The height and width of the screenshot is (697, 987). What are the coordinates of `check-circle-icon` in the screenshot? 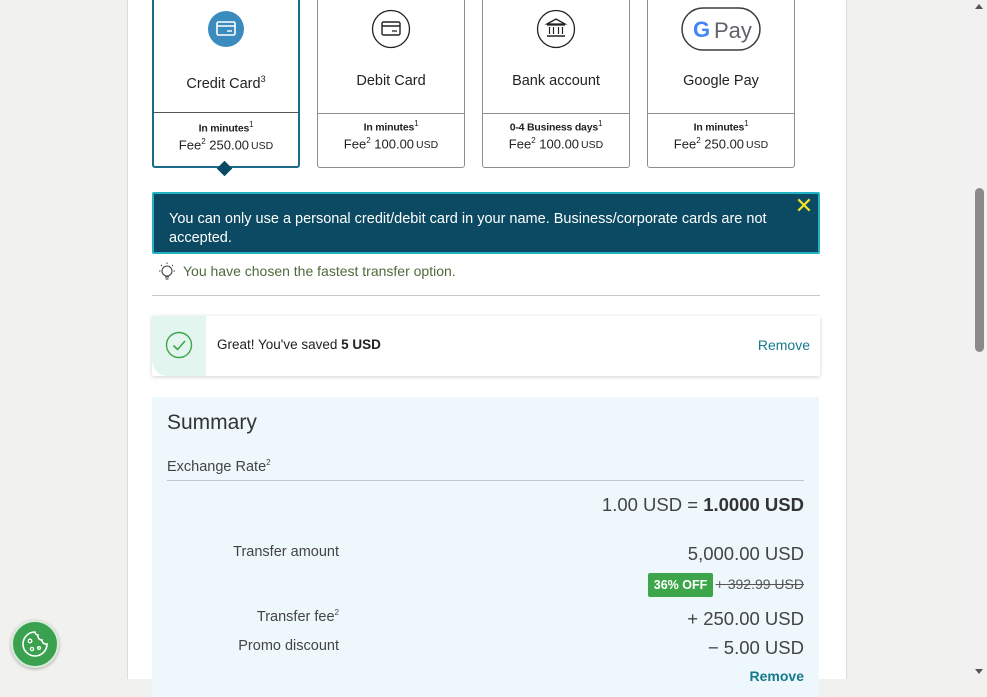 It's located at (179, 347).